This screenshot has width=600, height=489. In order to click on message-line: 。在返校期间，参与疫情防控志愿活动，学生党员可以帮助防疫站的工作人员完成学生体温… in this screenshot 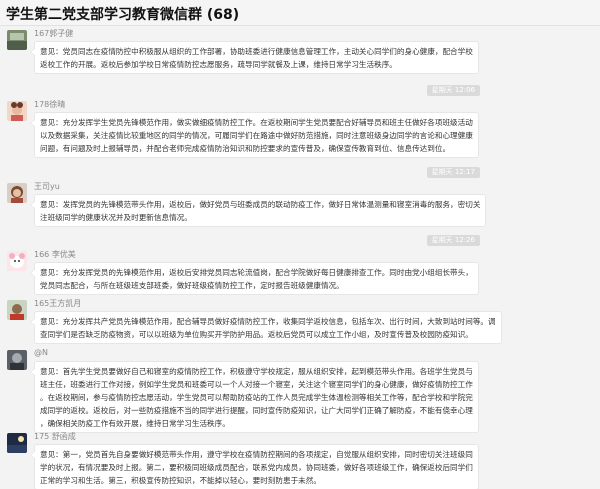, I will do `click(256, 397)`.